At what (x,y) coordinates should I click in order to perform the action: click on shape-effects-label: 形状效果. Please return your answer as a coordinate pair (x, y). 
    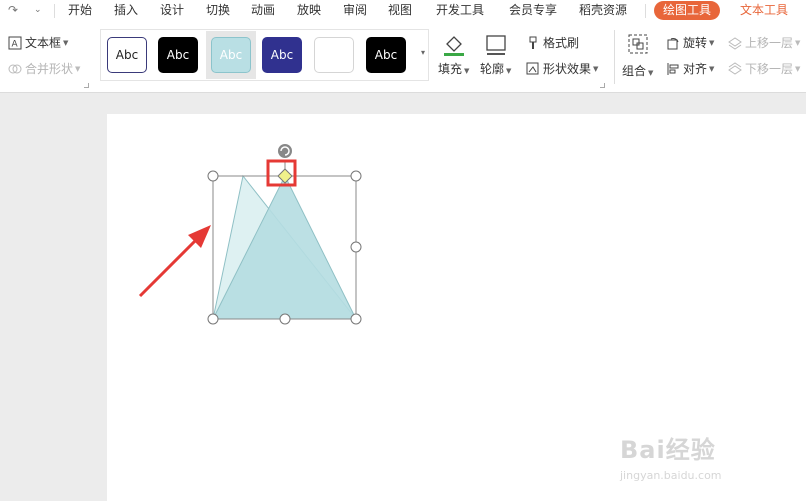
    Looking at the image, I should click on (567, 69).